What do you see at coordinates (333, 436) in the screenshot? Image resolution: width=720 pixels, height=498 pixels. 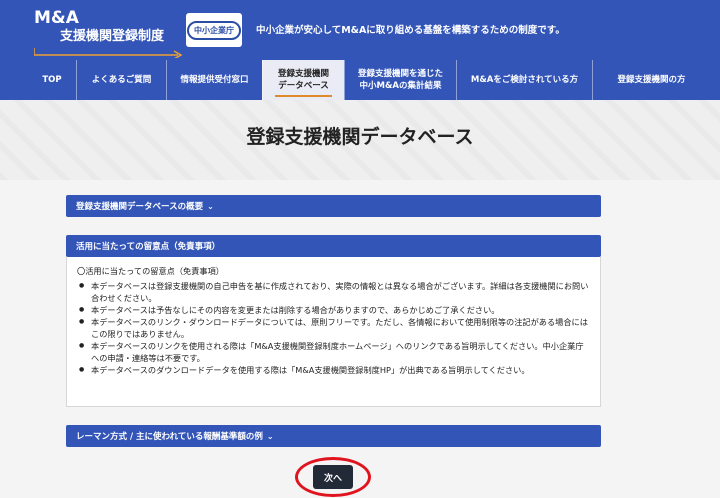 I see `lehman-accordion: レーマン方式 / 主に使われている報酬基準額の例 ⌄` at bounding box center [333, 436].